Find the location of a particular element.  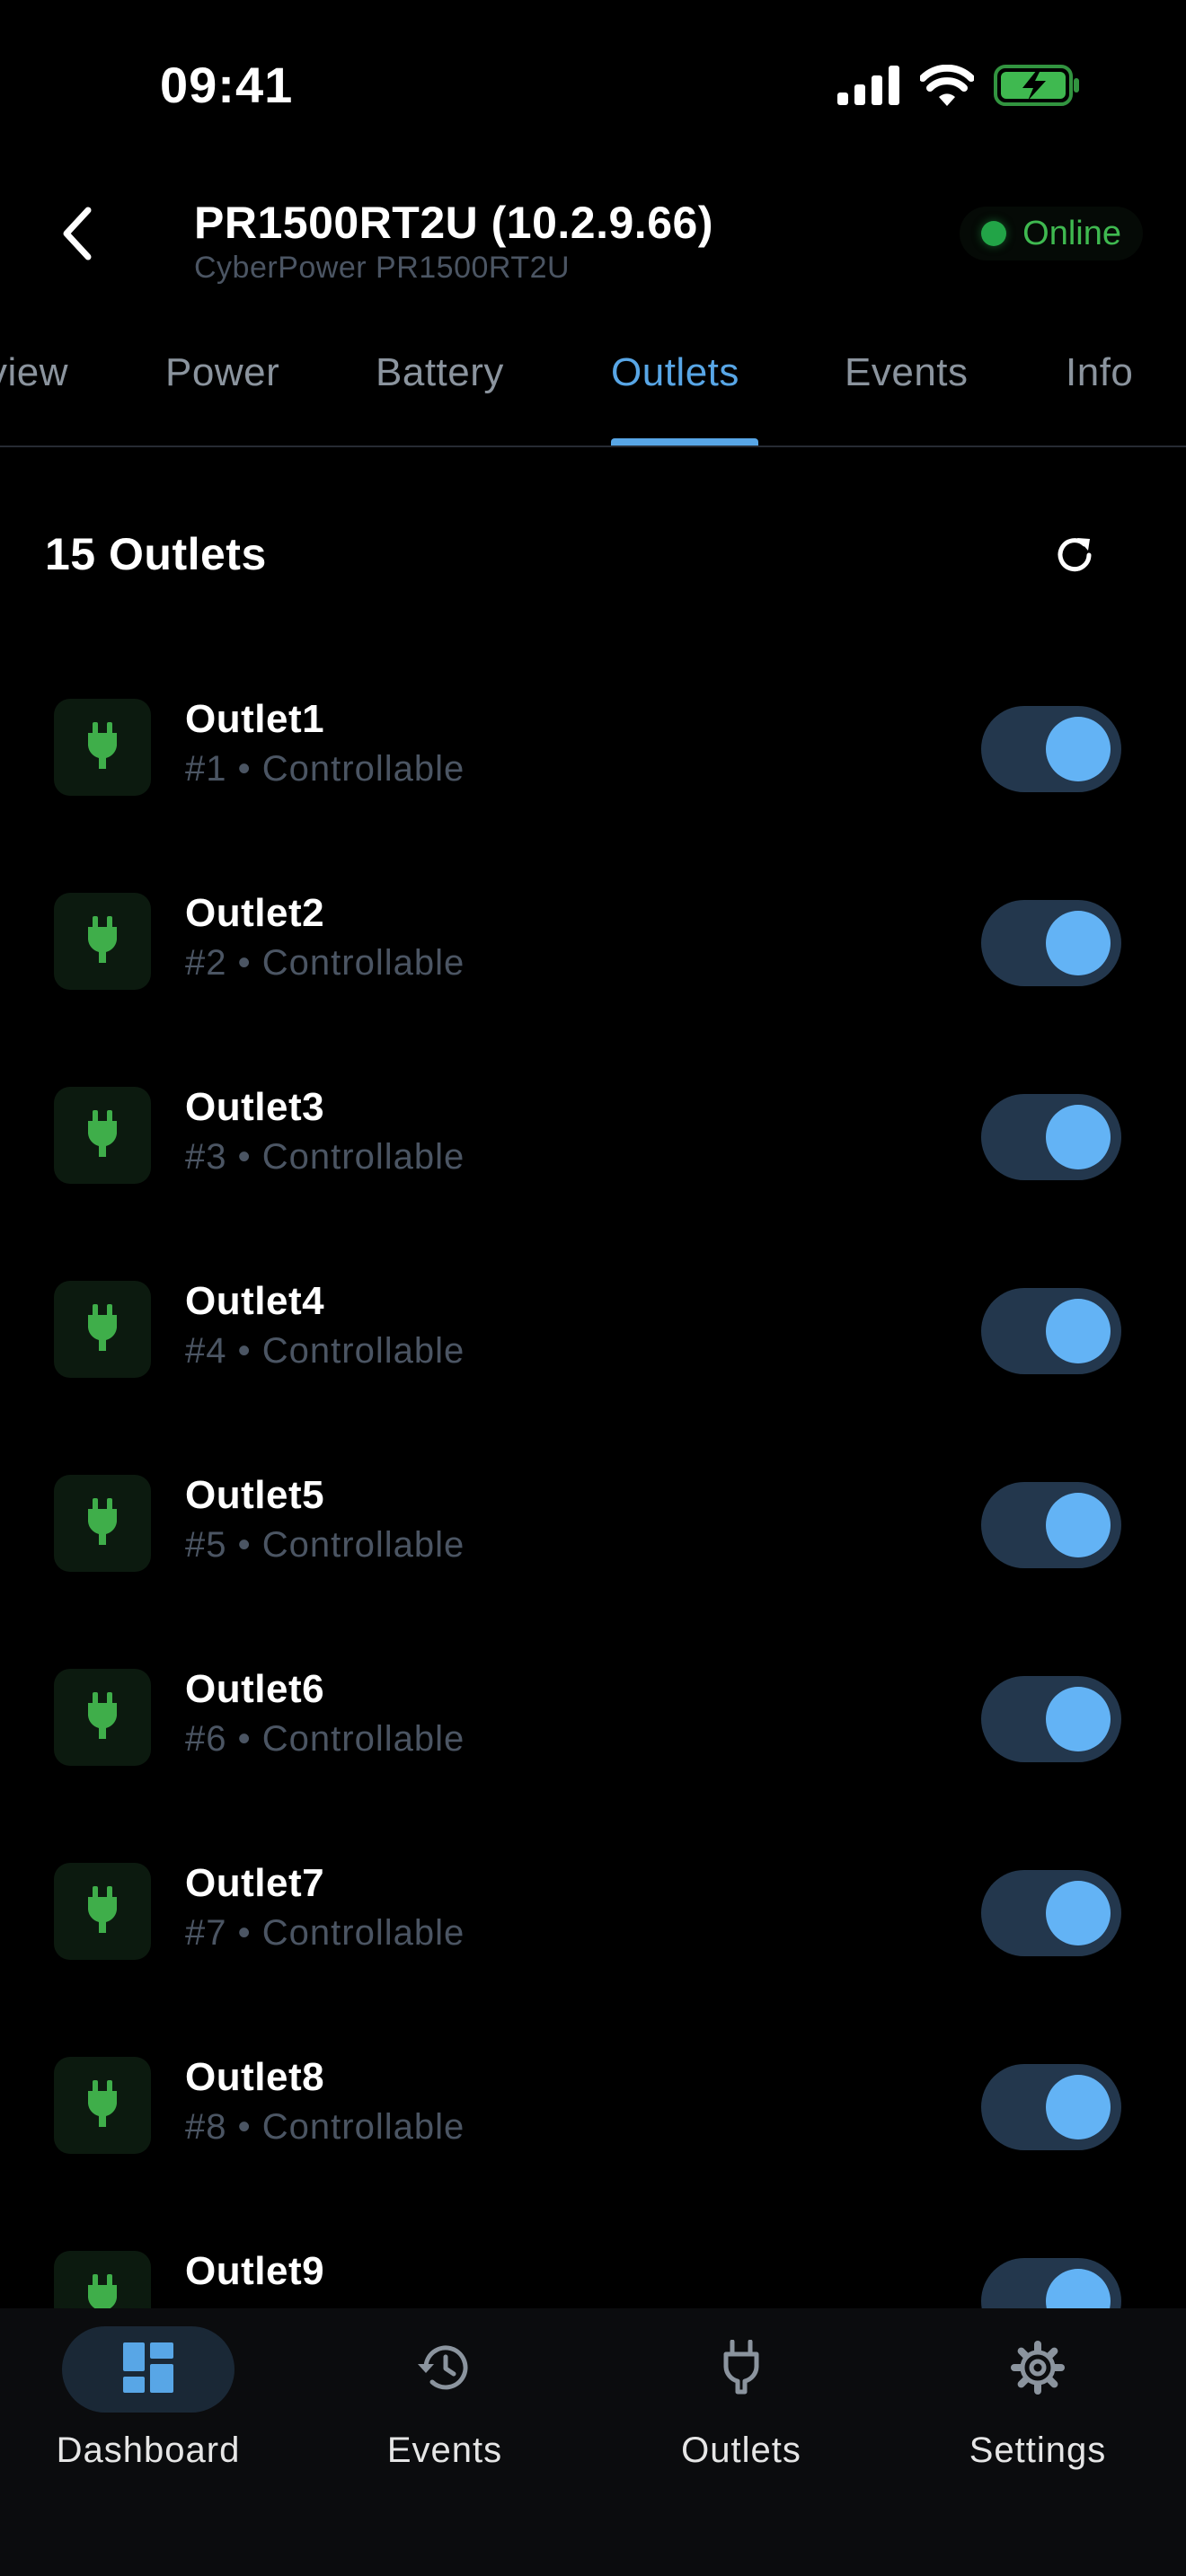

outlet-row: Outlet7 #7 • Controllable is located at coordinates (593, 1917).